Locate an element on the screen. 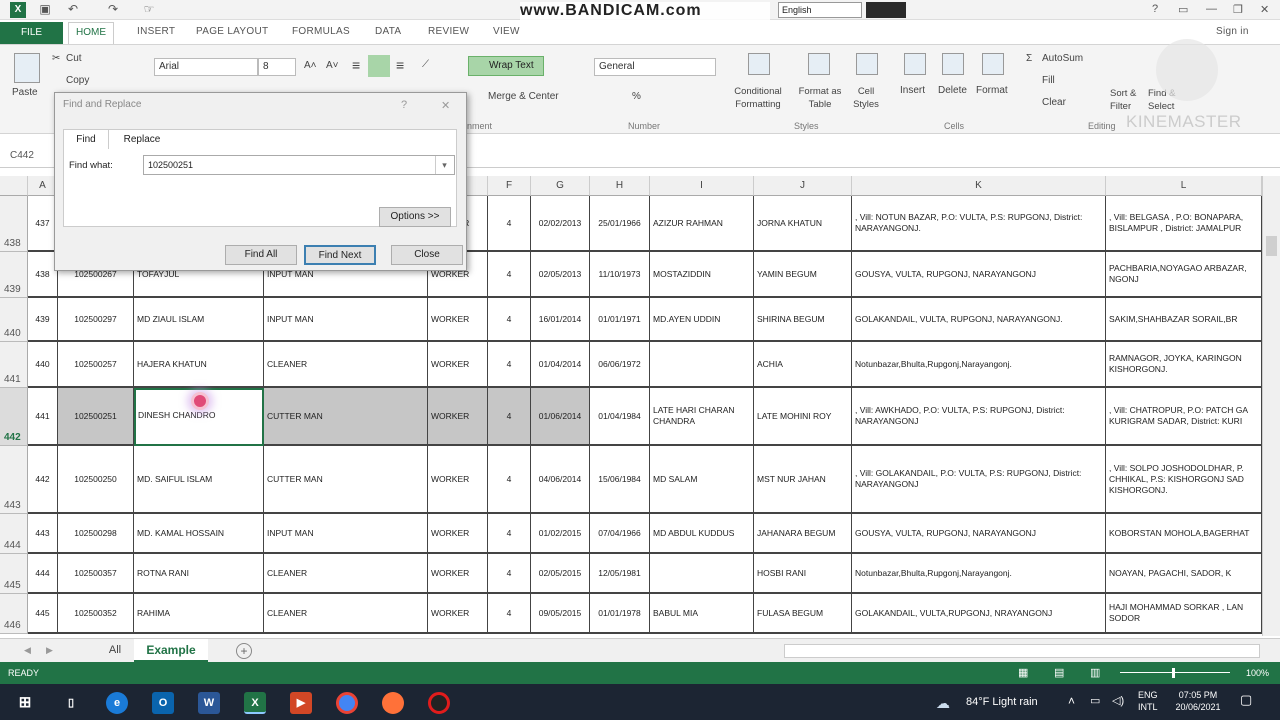  cell-i: AZIZUR RAHMAN is located at coordinates (702, 224).